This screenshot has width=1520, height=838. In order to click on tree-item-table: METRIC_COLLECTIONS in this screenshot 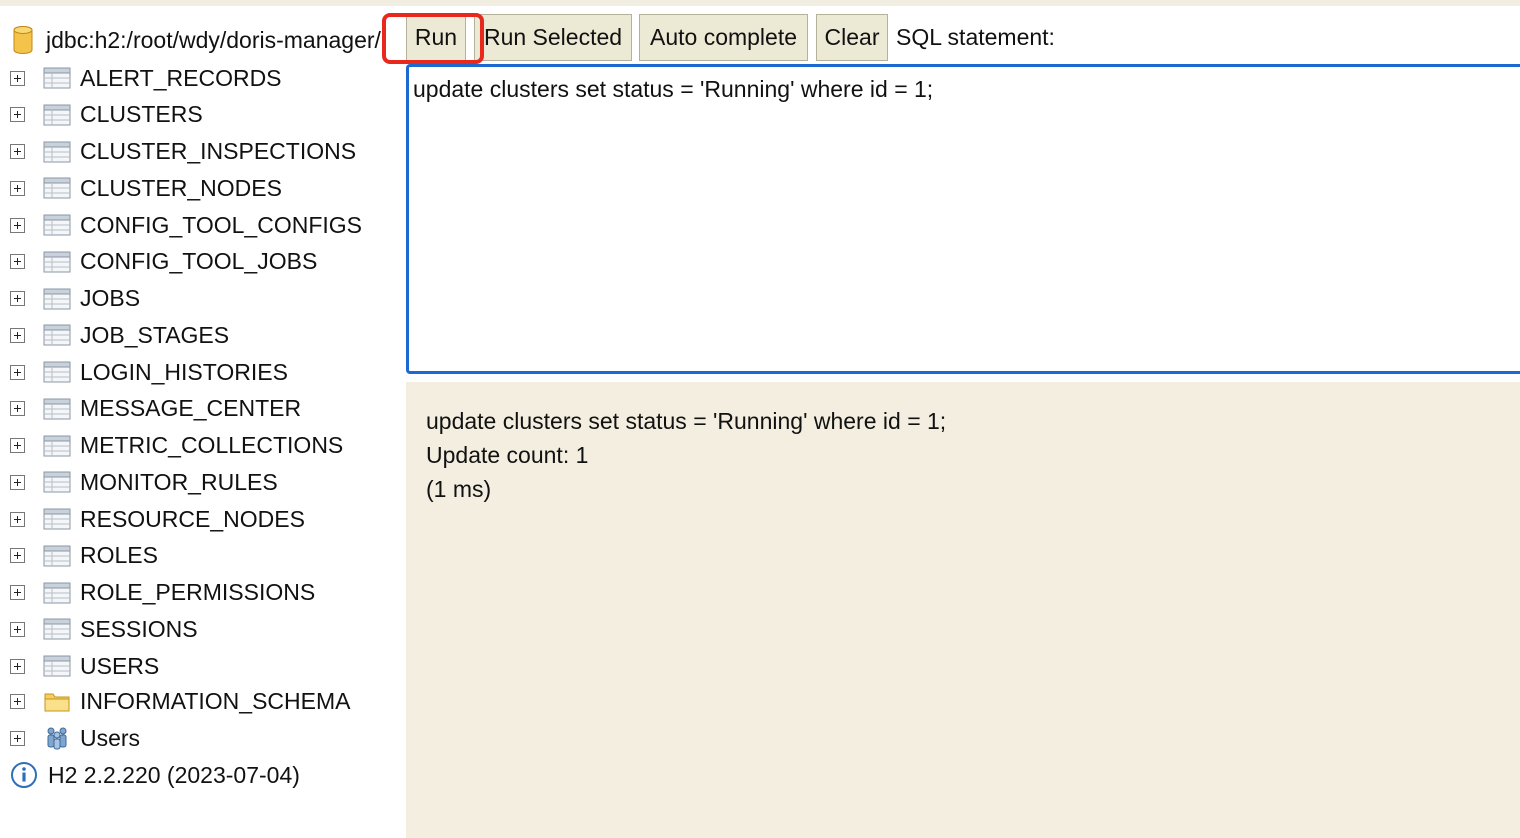, I will do `click(176, 446)`.